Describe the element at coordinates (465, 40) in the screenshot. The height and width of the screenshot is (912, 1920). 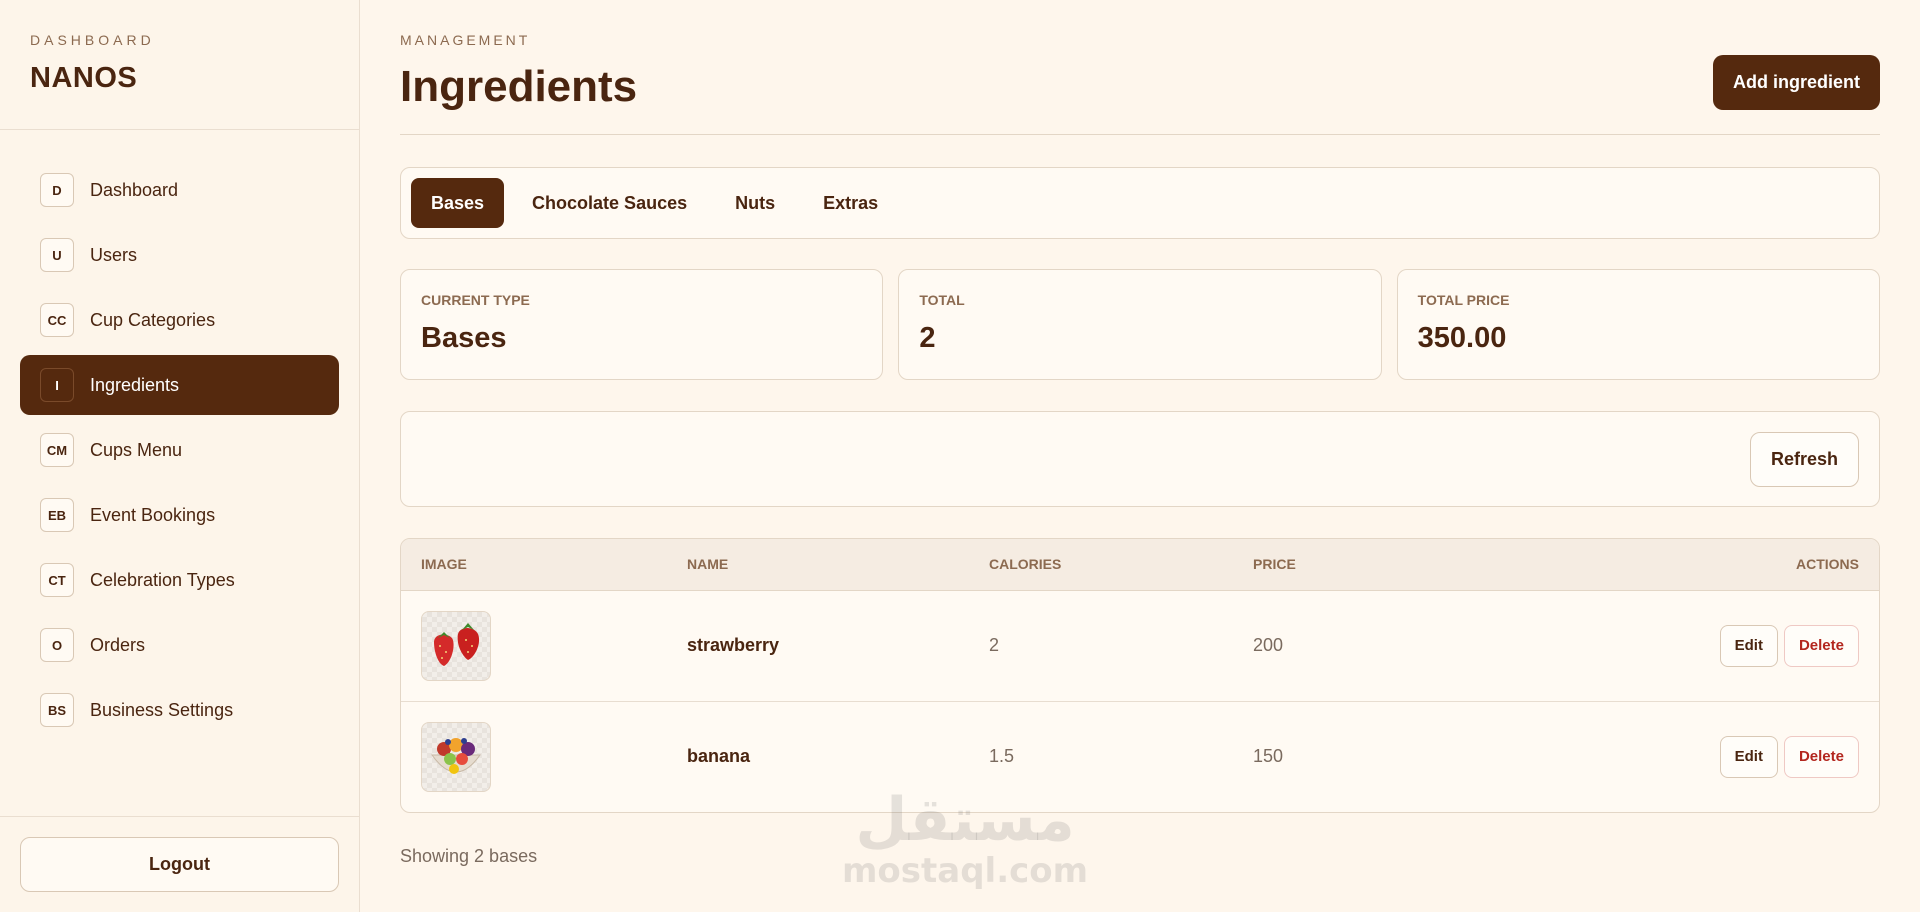
I see `section-eyebrow: MANAGEMENT` at that location.